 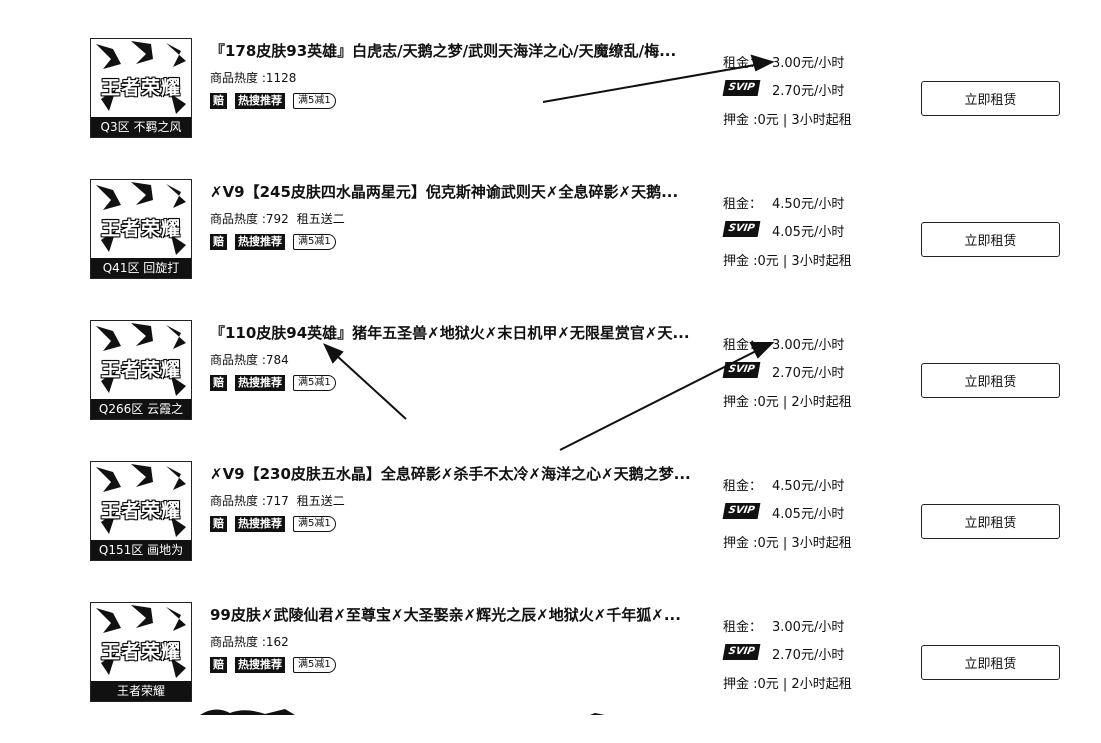 What do you see at coordinates (141, 550) in the screenshot?
I see `server-label: Q151区 画地为` at bounding box center [141, 550].